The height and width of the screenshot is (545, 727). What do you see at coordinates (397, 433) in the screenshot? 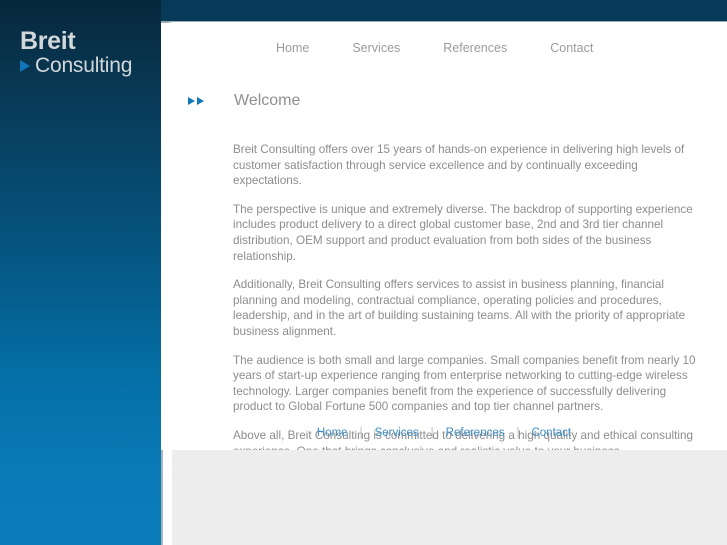
I see `footer-link-services: Services` at bounding box center [397, 433].